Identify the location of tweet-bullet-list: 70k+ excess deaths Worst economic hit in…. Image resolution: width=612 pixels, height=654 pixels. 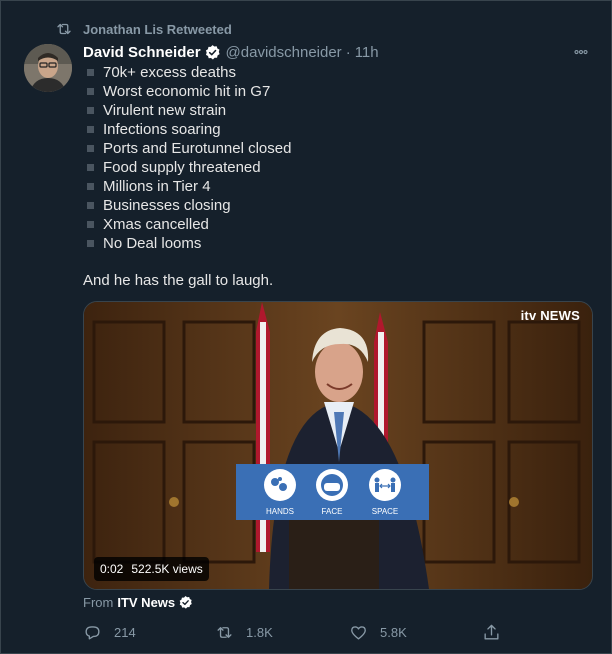
(189, 158).